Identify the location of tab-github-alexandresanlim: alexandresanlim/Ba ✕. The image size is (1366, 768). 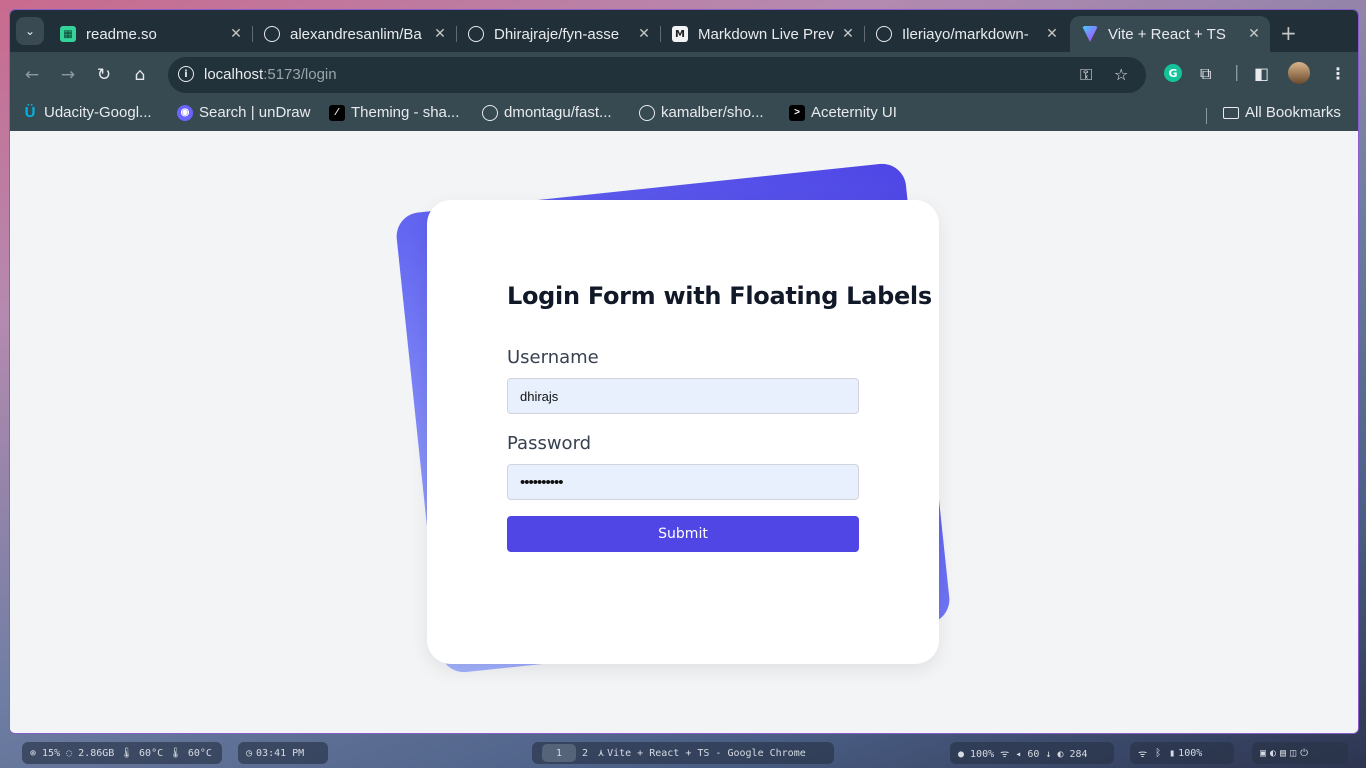
(354, 34).